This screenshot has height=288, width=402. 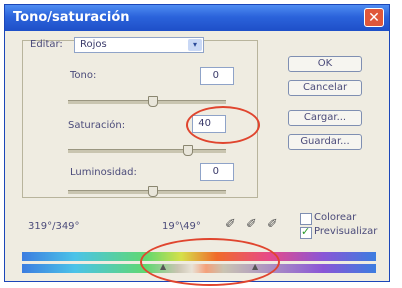 I want to click on edit-select: Rojos ▾, so click(x=139, y=45).